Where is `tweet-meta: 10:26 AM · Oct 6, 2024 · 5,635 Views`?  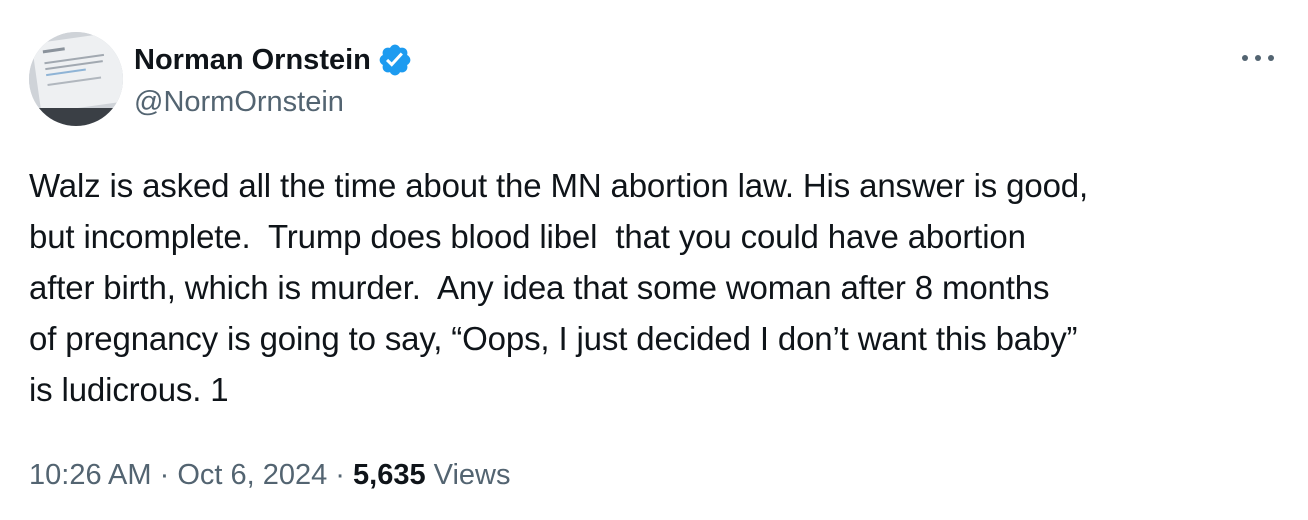
tweet-meta: 10:26 AM · Oct 6, 2024 · 5,635 Views is located at coordinates (270, 475).